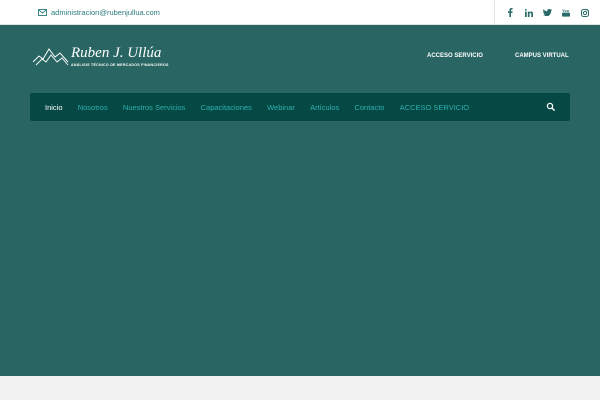  I want to click on nav-item-acceso-servicio: ACCESO SERVICIO, so click(434, 107).